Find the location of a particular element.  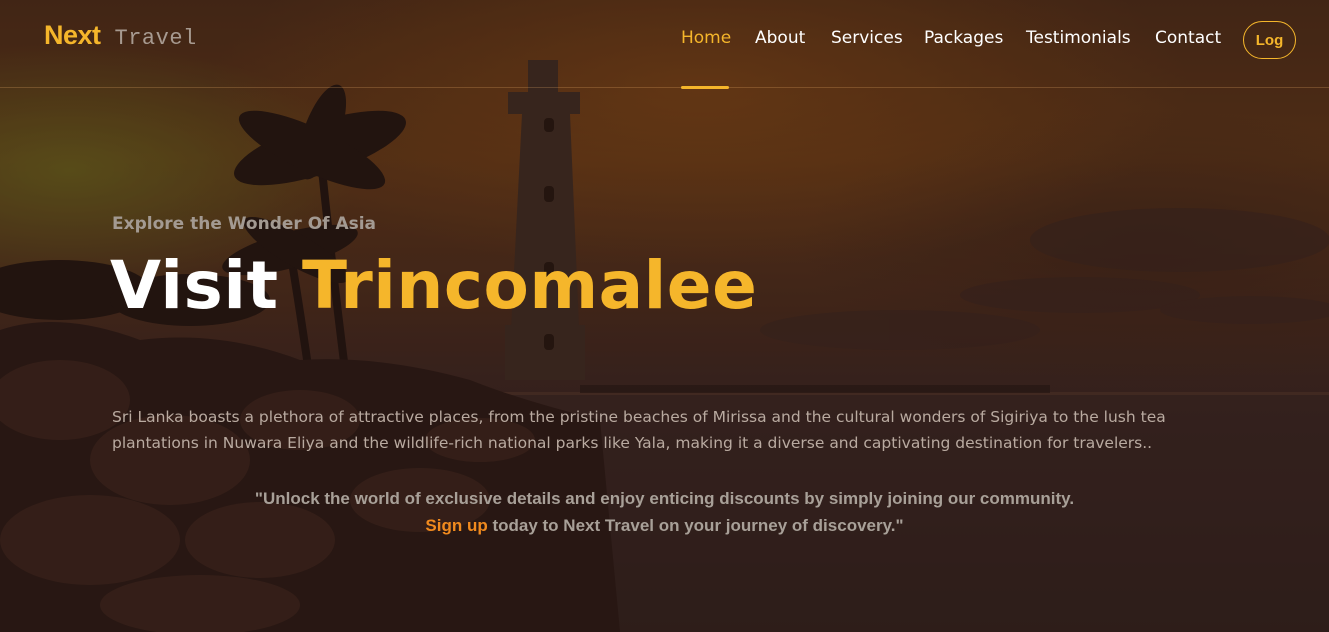

nav-link-services: Services is located at coordinates (867, 38).